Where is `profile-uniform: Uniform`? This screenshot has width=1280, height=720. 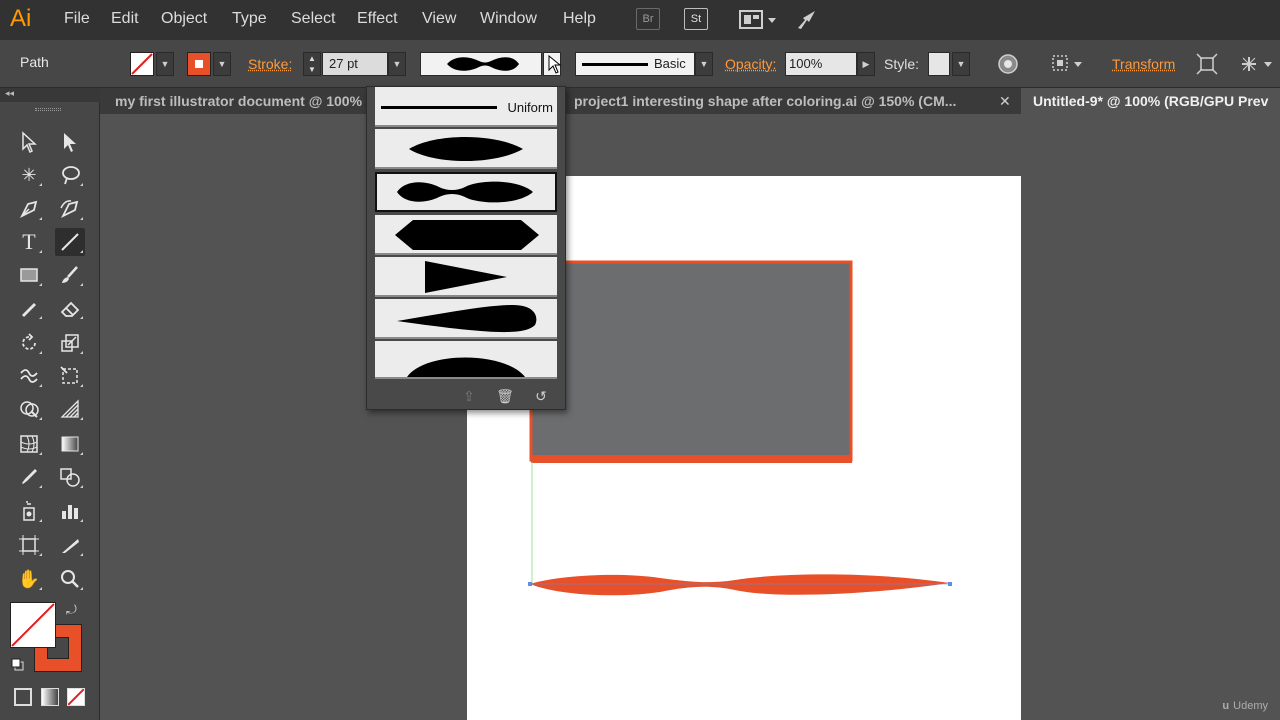
profile-uniform: Uniform is located at coordinates (466, 107).